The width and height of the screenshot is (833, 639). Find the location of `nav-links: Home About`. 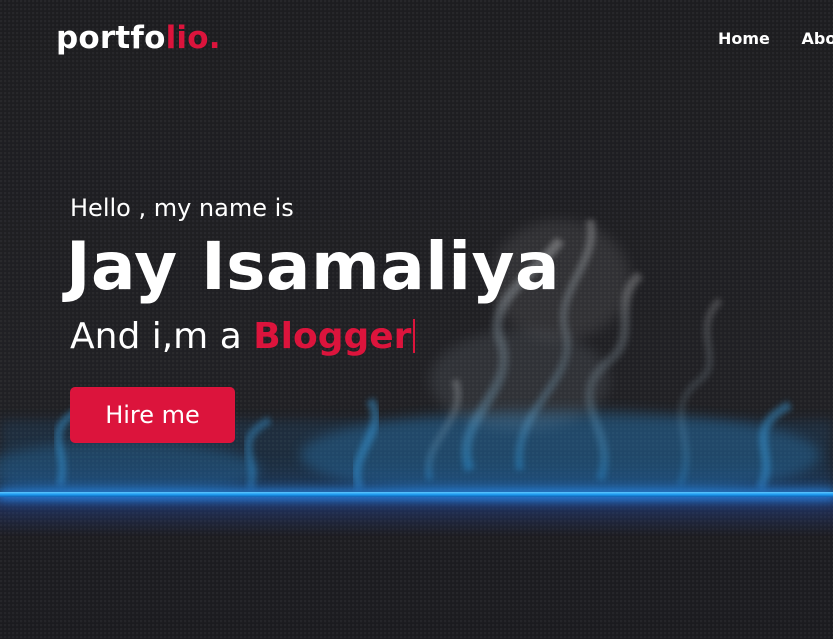

nav-links: Home About is located at coordinates (775, 38).